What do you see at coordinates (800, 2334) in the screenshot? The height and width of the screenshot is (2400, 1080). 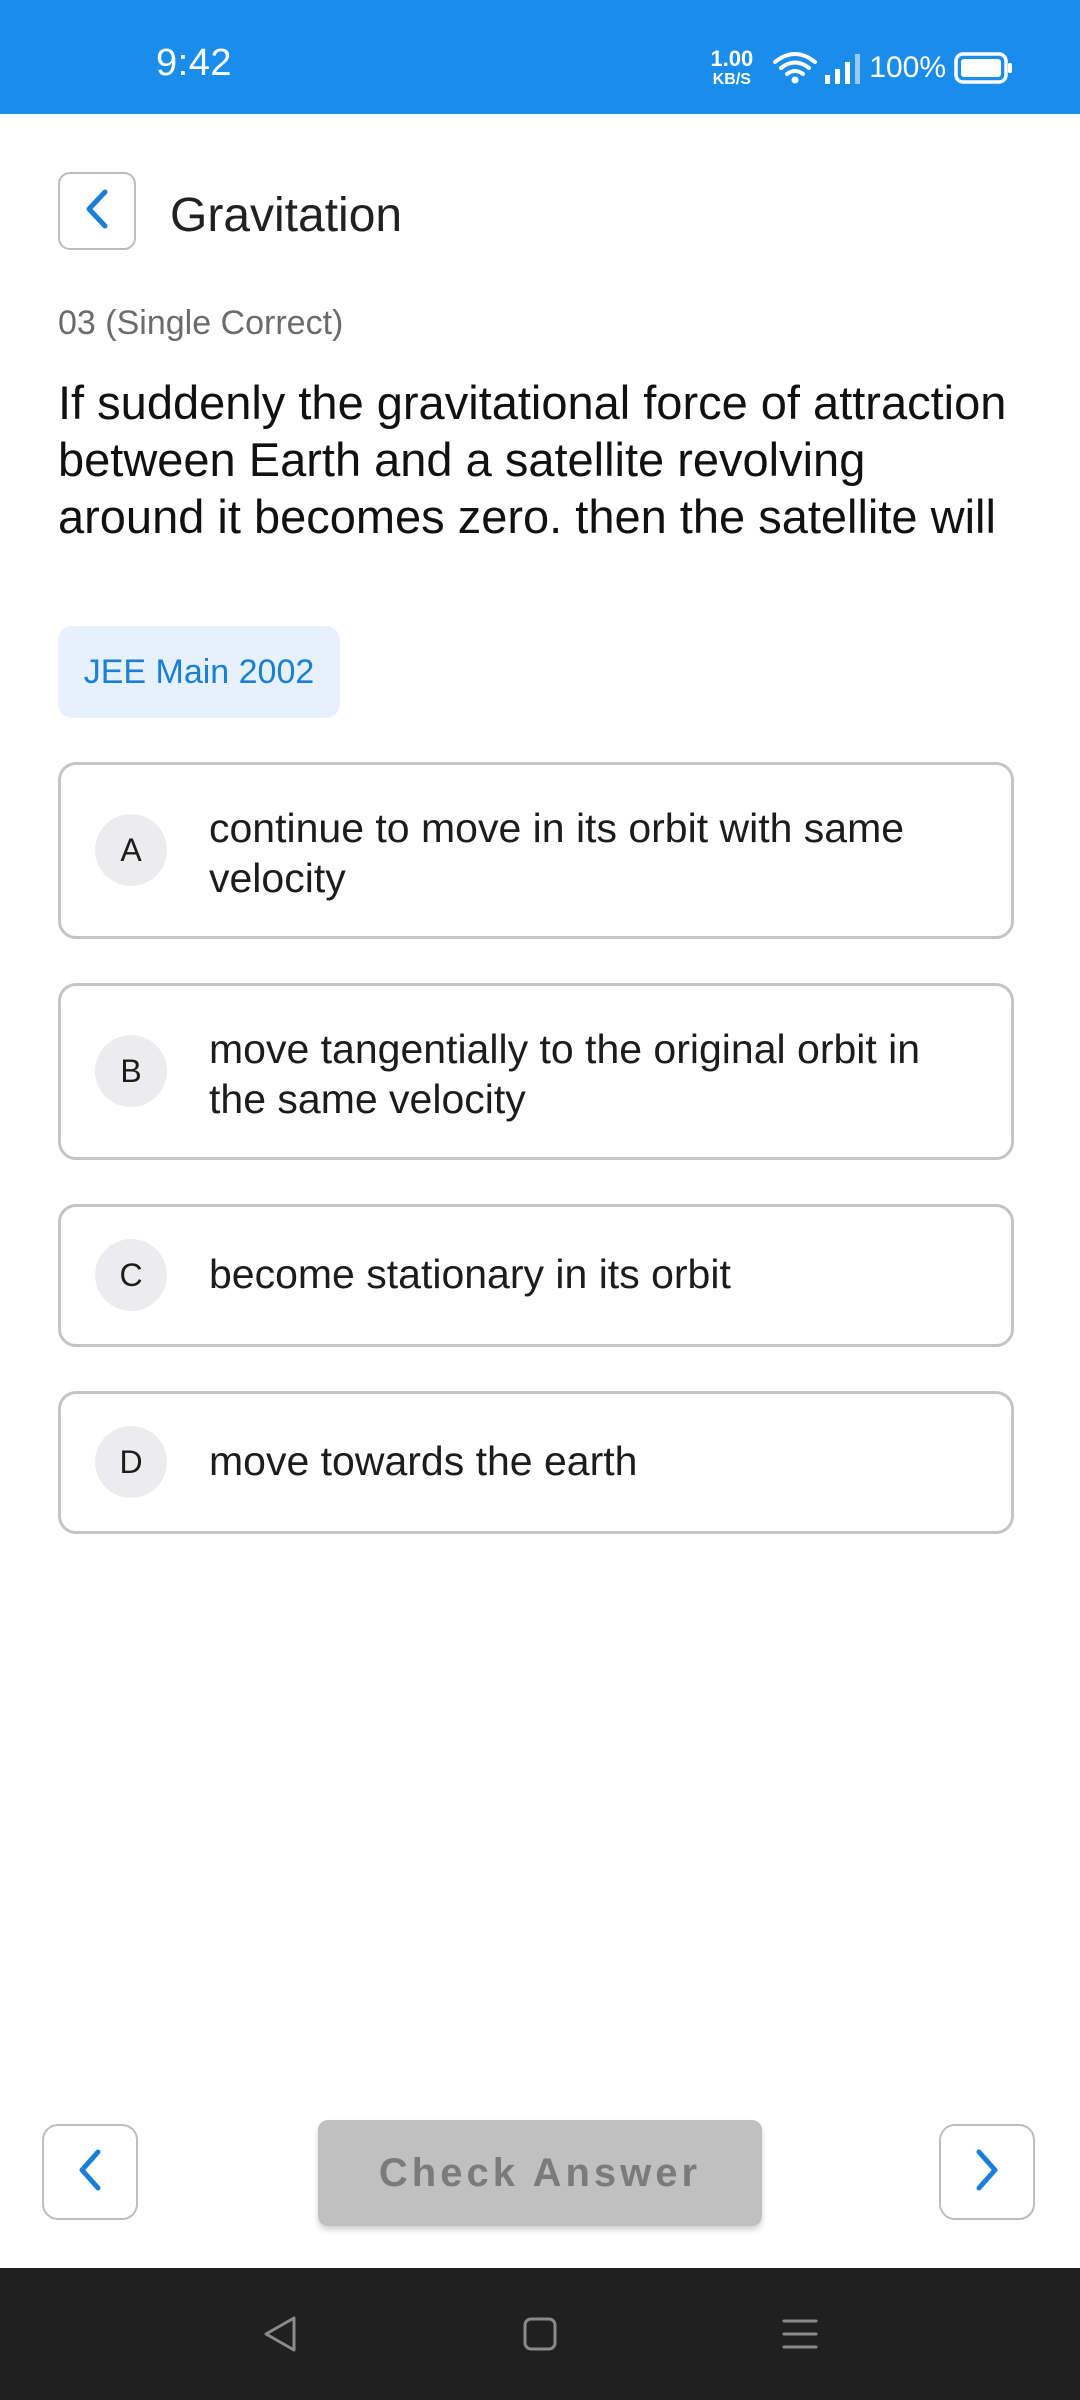 I see `menu-lines-icon` at bounding box center [800, 2334].